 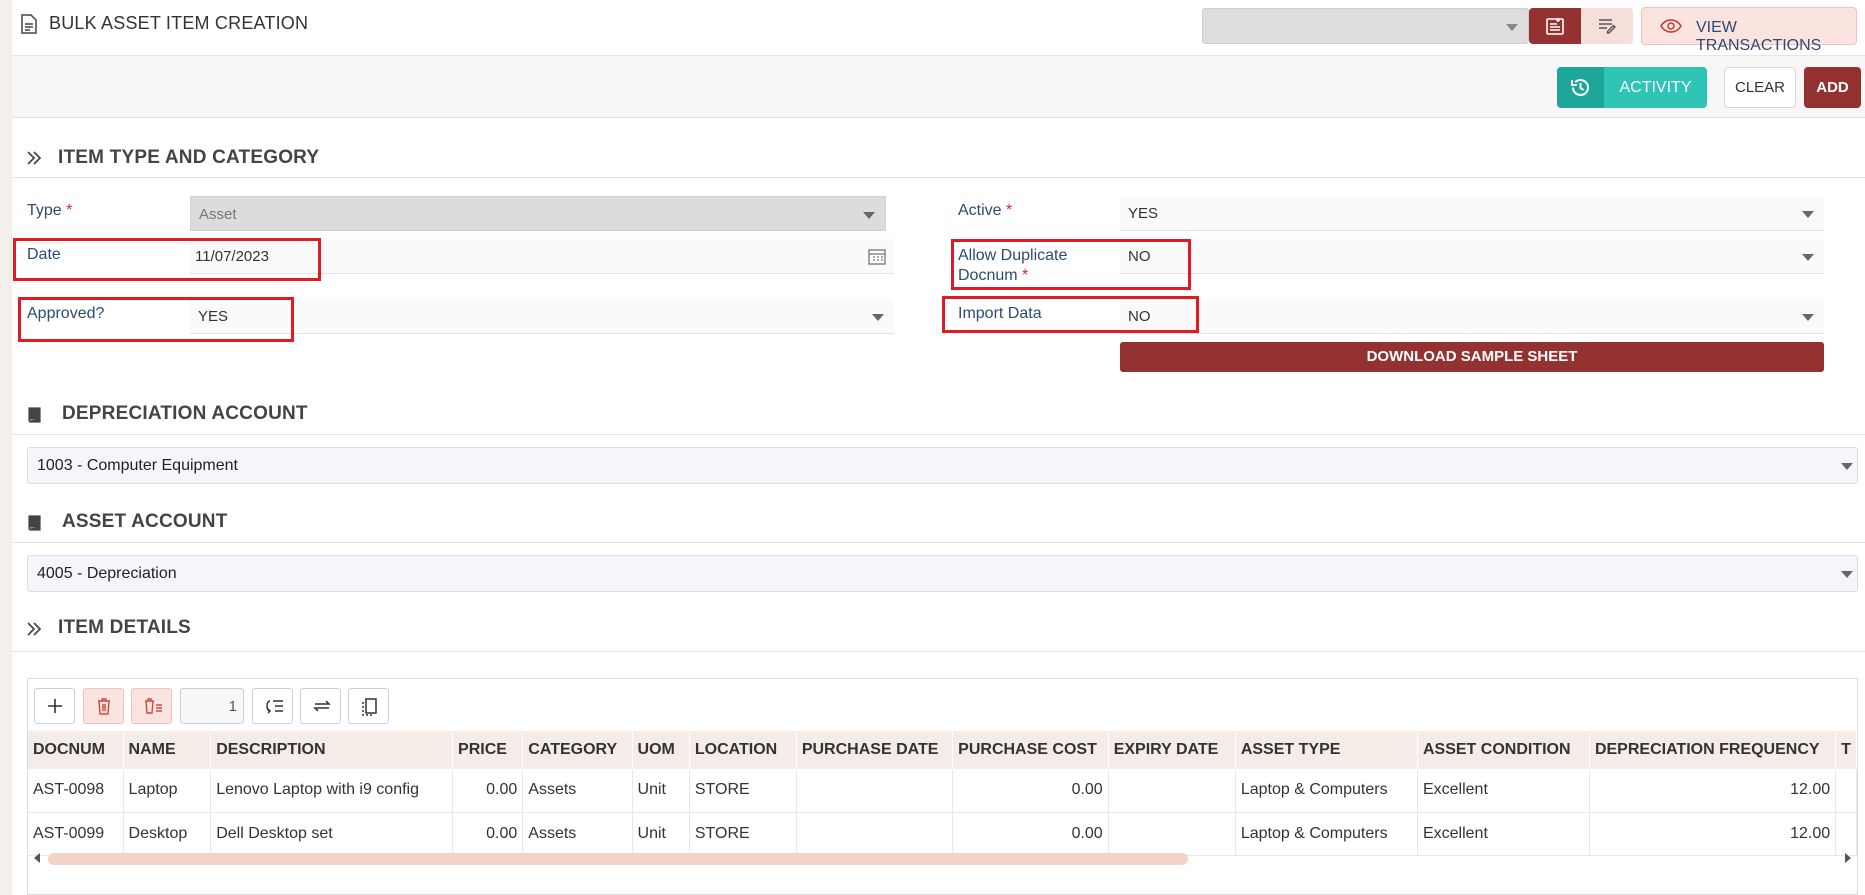 What do you see at coordinates (1326, 750) in the screenshot?
I see `column-header: ASSET TYPE` at bounding box center [1326, 750].